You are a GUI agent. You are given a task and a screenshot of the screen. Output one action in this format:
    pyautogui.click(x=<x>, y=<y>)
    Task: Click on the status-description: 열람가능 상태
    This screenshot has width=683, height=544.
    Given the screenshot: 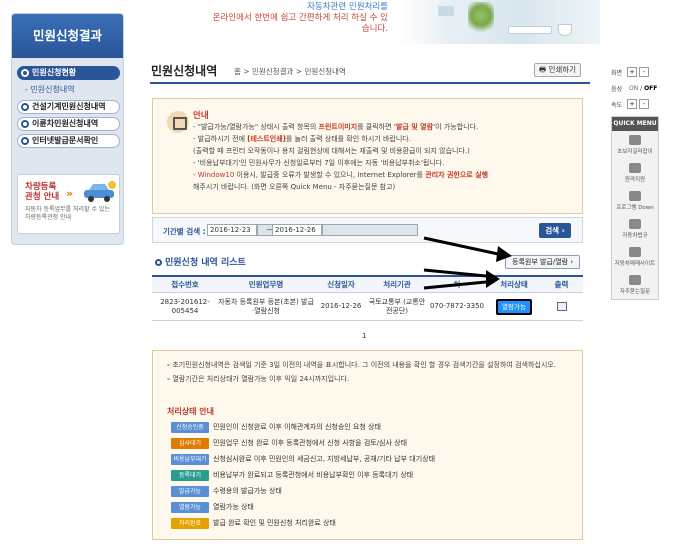 What is the action you would take?
    pyautogui.click(x=233, y=507)
    